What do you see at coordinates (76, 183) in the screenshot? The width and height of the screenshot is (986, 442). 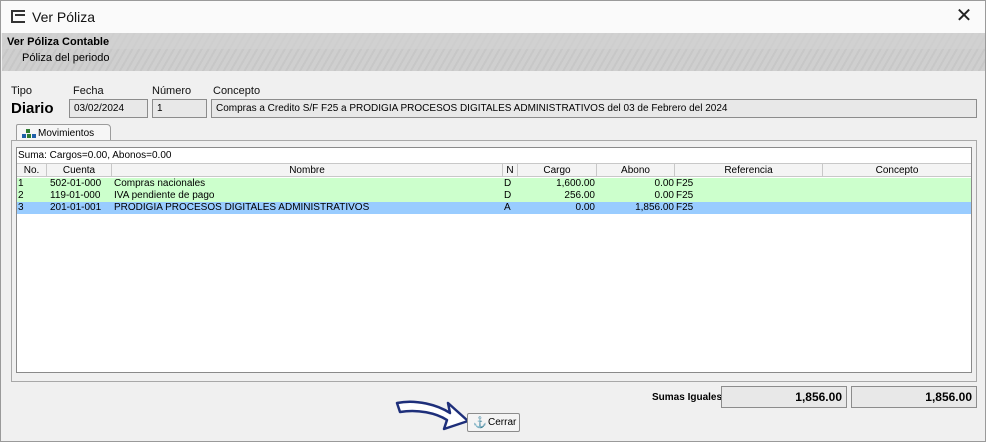 I see `cell-cuenta: 502-01-000` at bounding box center [76, 183].